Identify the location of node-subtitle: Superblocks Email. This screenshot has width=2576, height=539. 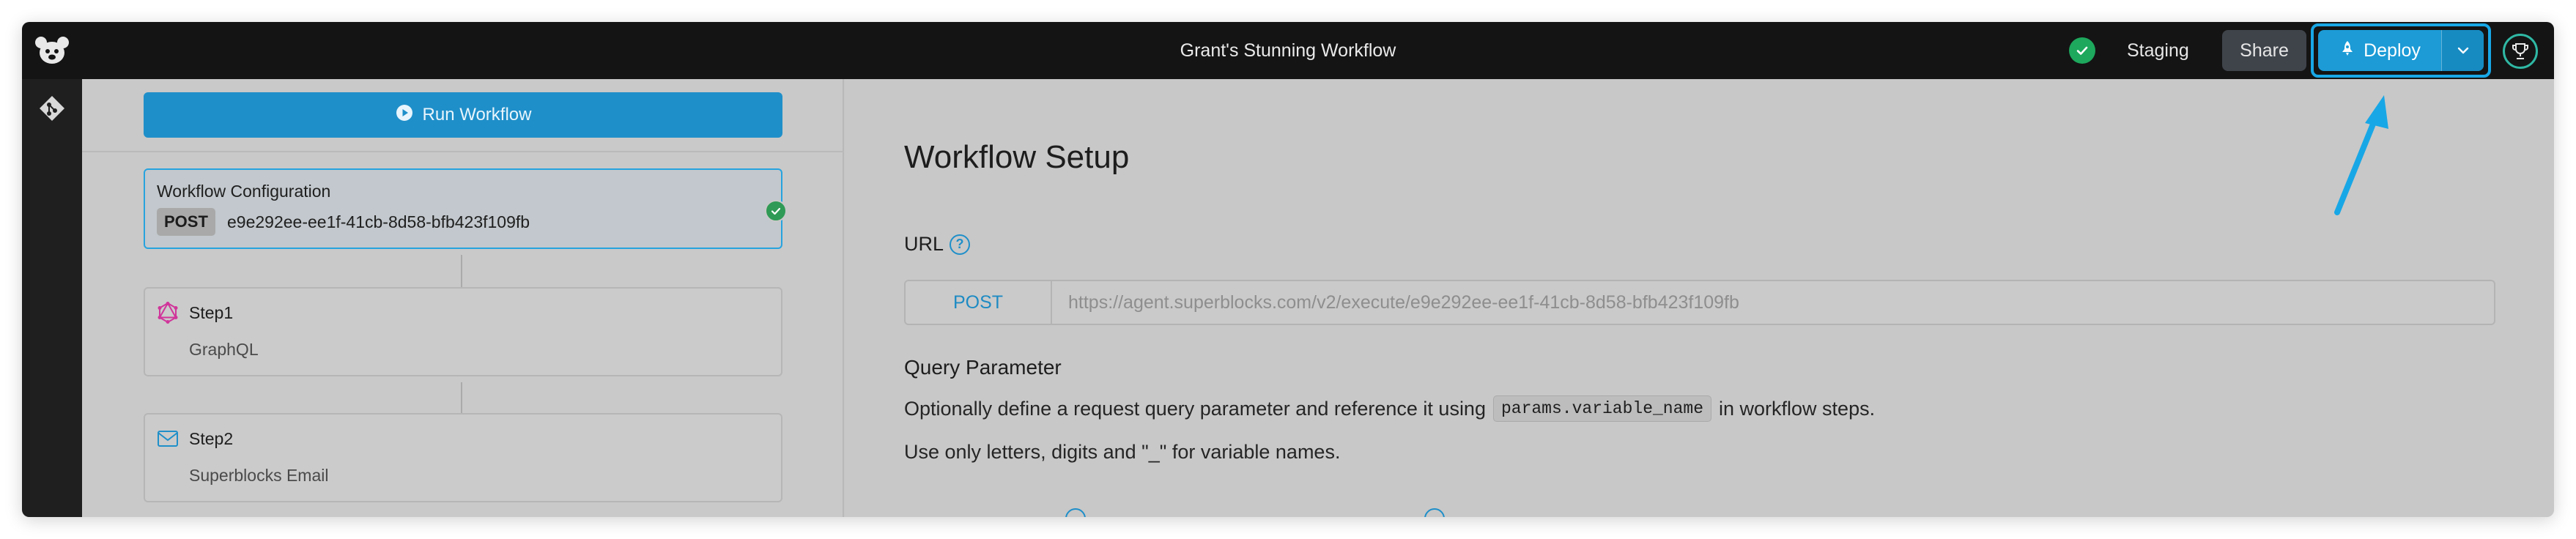
(259, 475).